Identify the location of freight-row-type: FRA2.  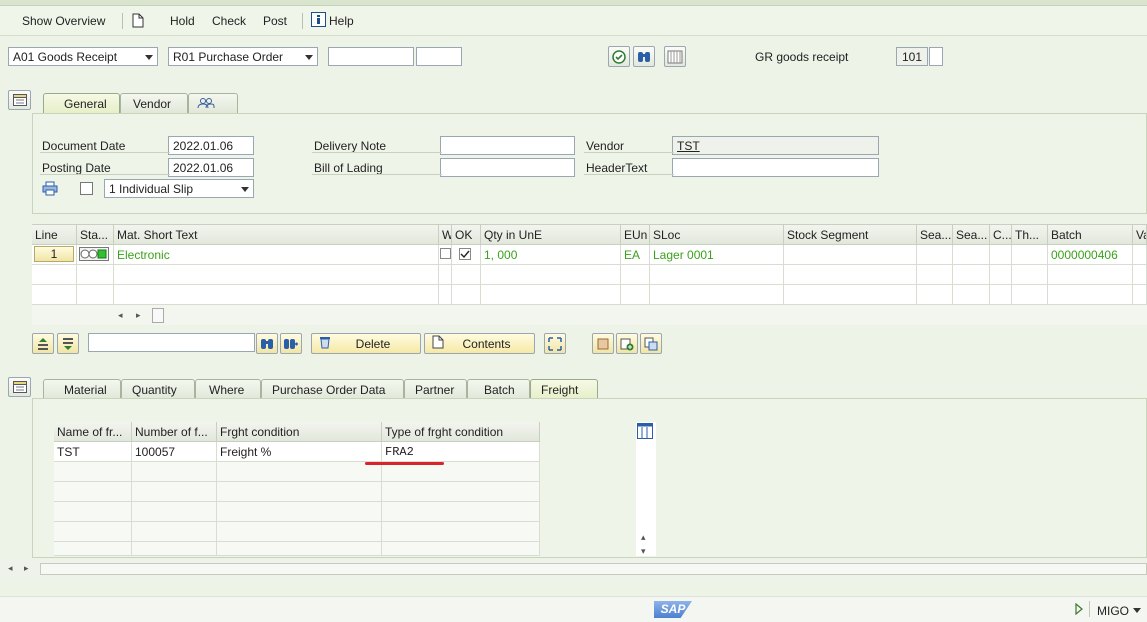
(461, 452).